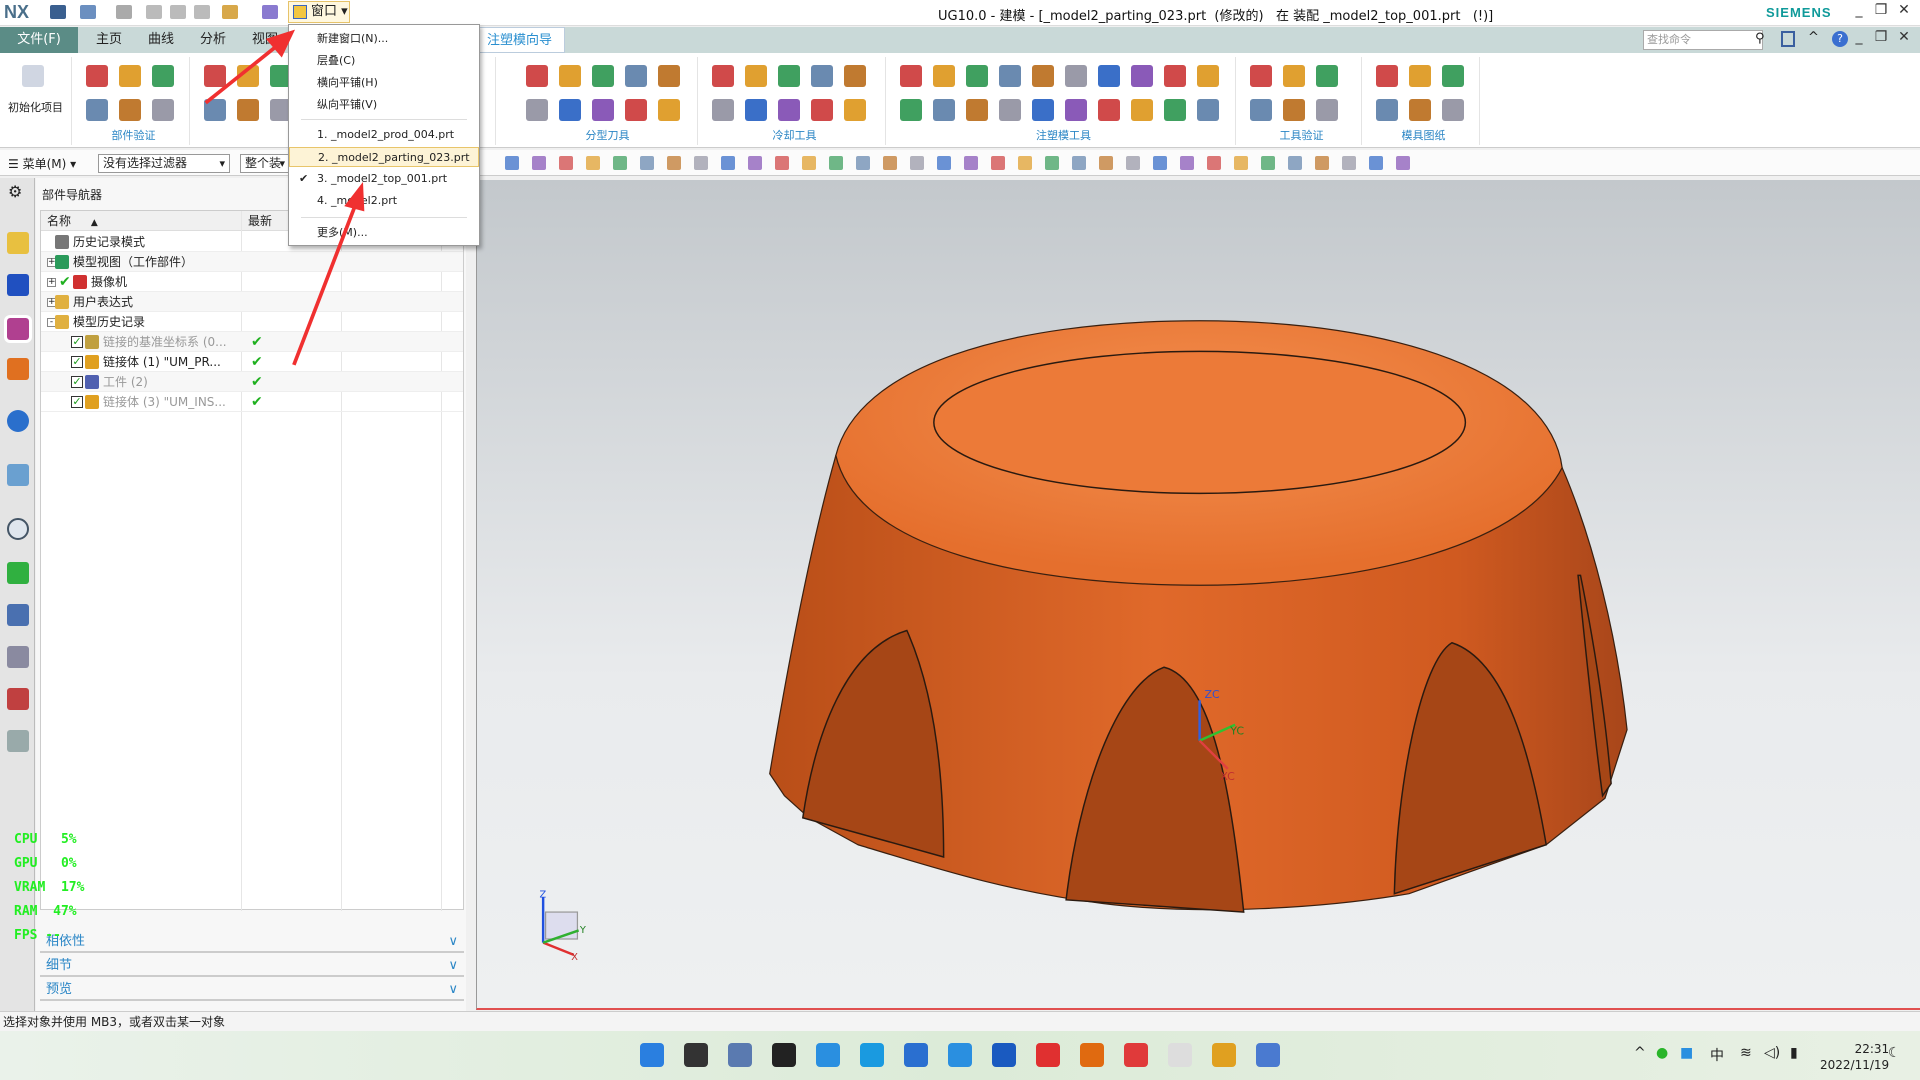 This screenshot has width=1920, height=1080. I want to click on tree-row: + ✔ 摄像机, so click(252, 282).